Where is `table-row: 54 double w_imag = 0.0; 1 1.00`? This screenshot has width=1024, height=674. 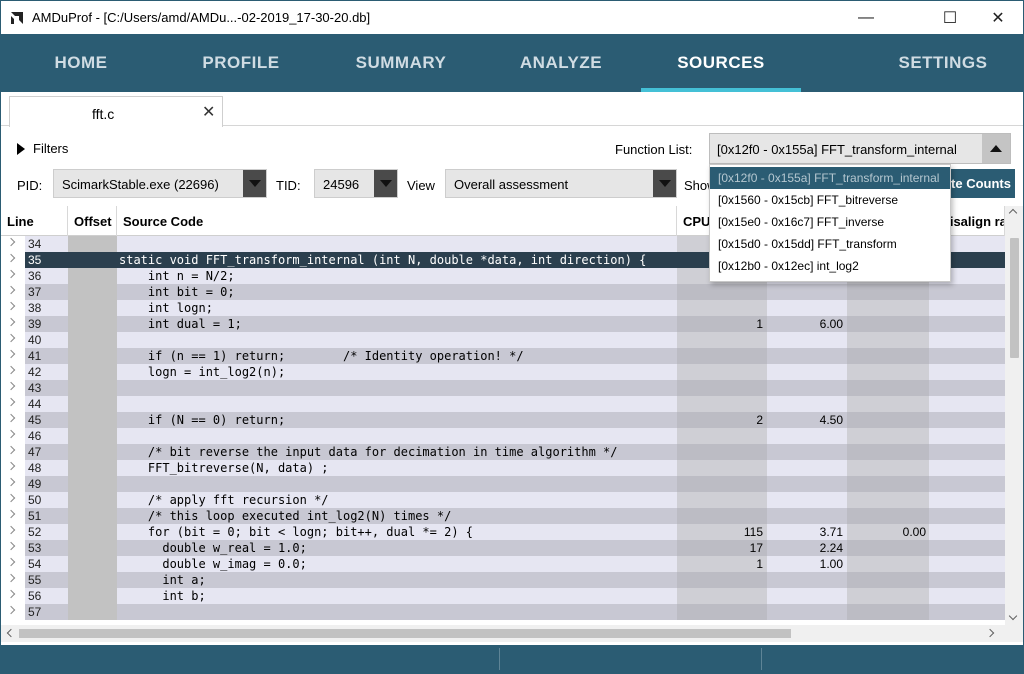
table-row: 54 double w_imag = 0.0; 1 1.00 is located at coordinates (503, 564).